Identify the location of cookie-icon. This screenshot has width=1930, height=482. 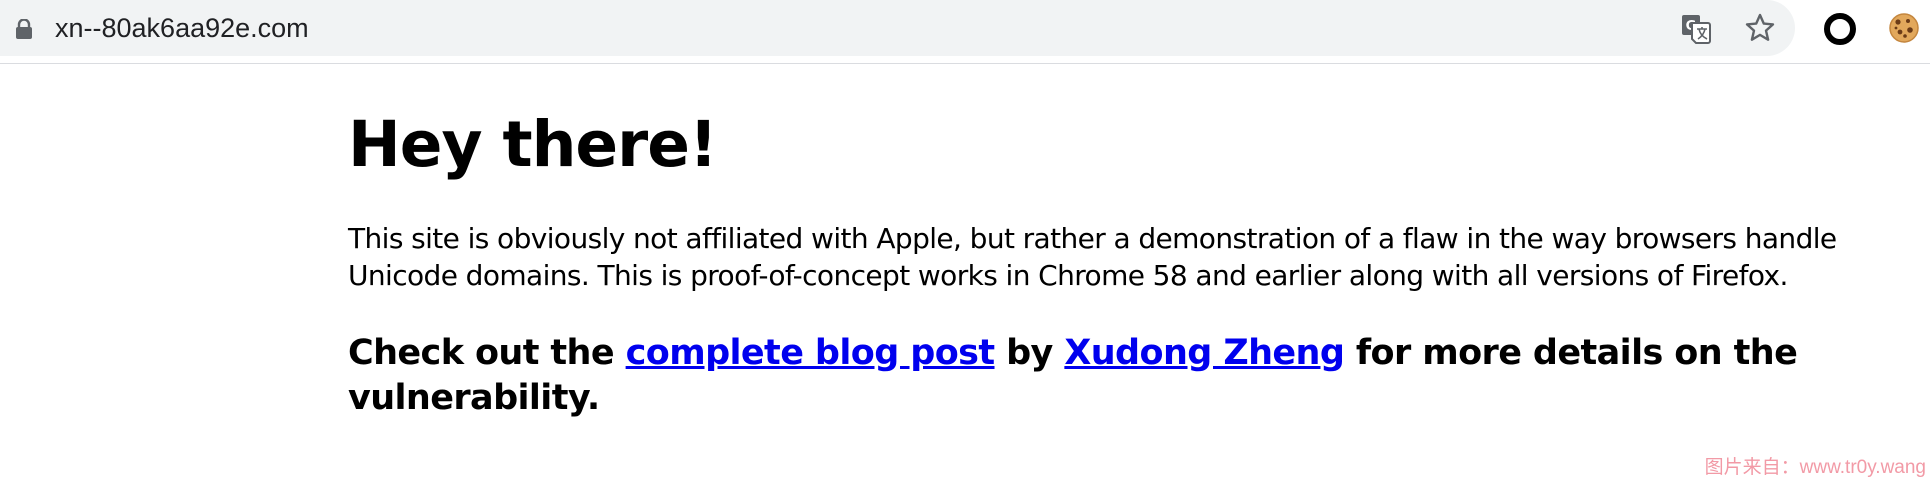
(1904, 28).